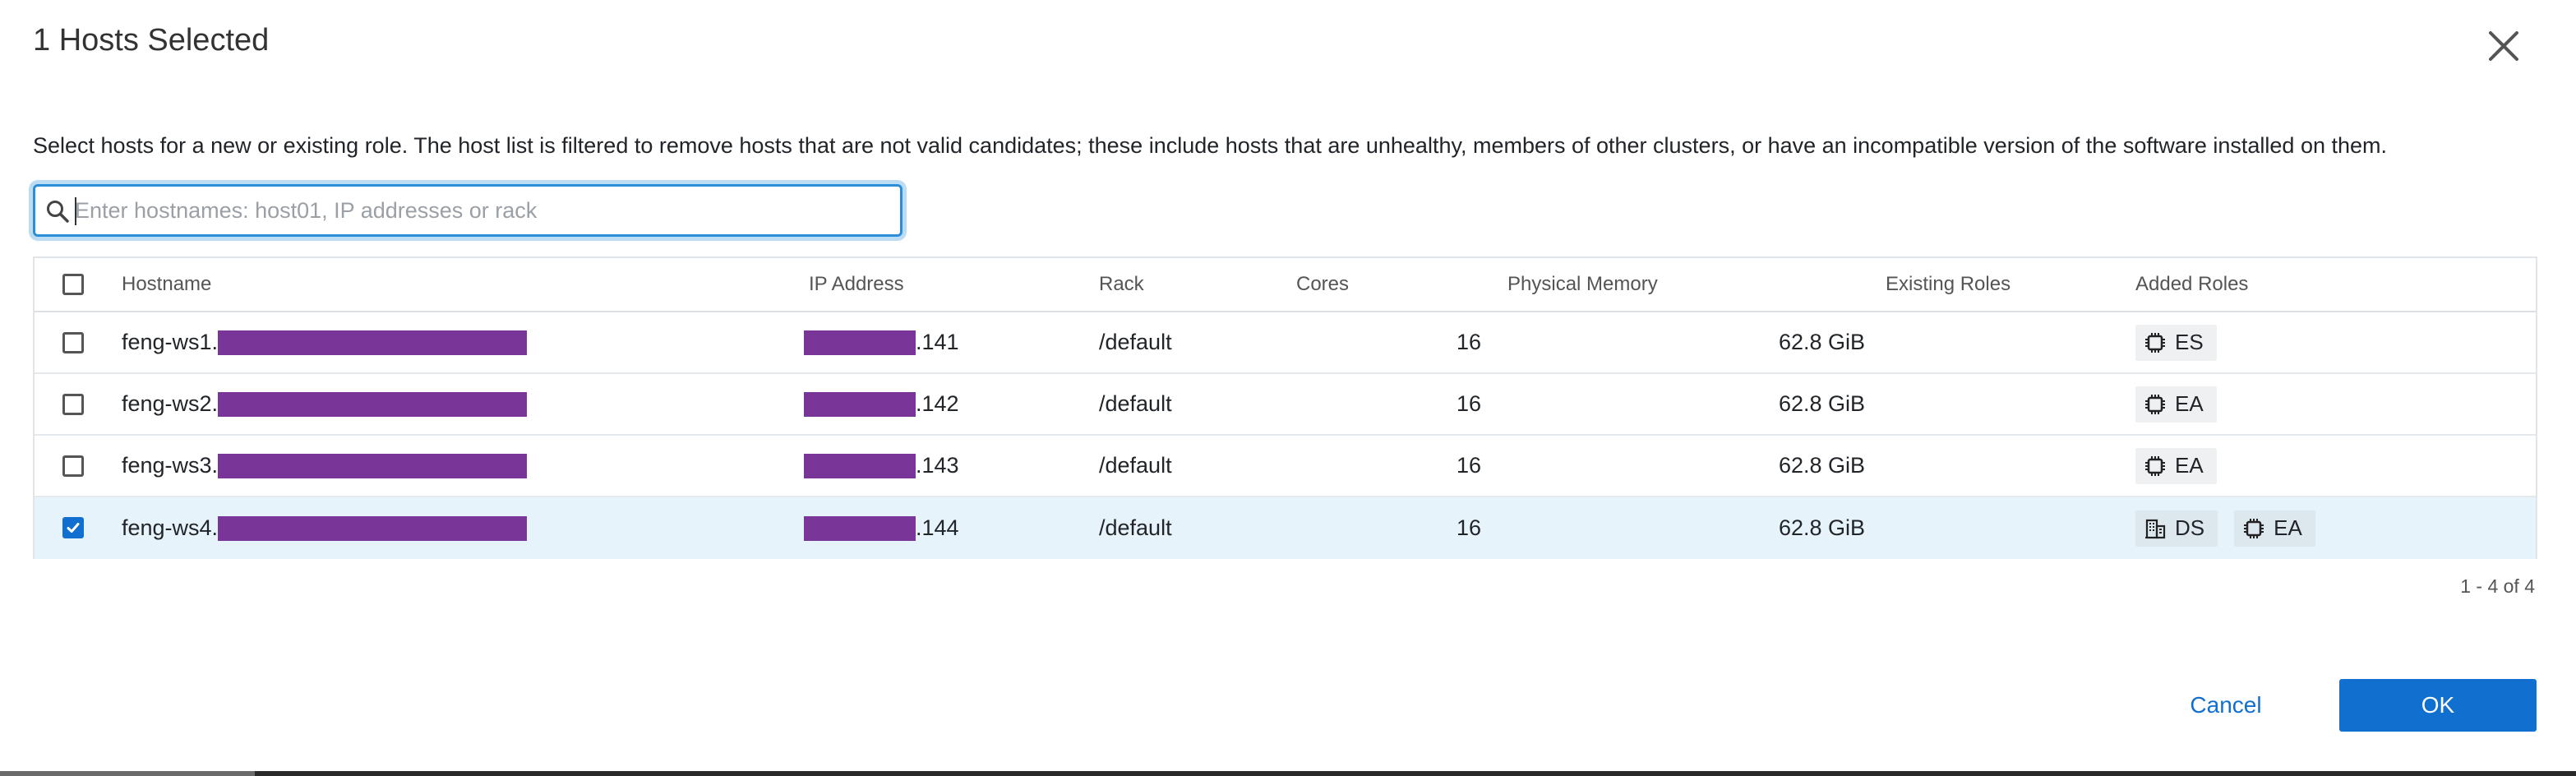 Image resolution: width=2576 pixels, height=776 pixels. I want to click on hostname-text: feng-ws3., so click(170, 465).